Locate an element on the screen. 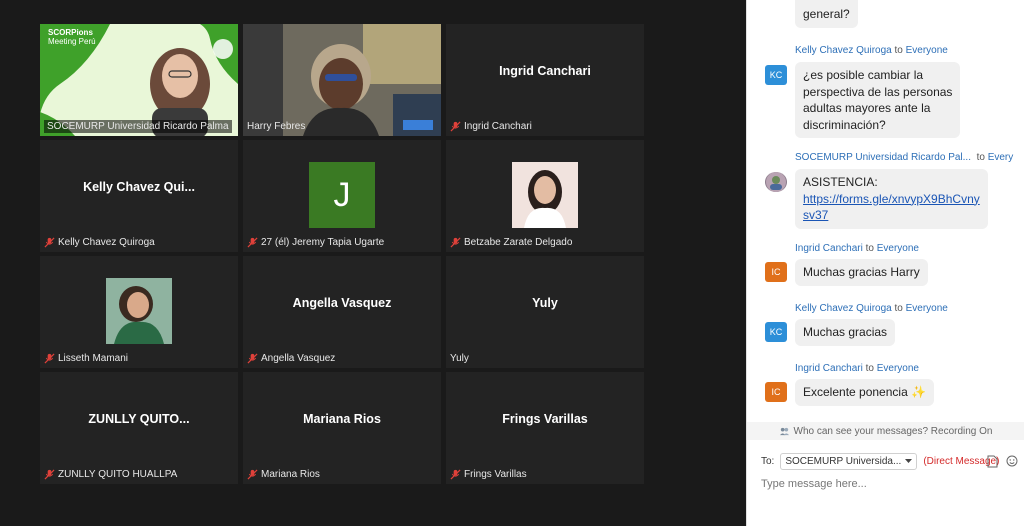  participant-label: Yuly is located at coordinates (459, 358).